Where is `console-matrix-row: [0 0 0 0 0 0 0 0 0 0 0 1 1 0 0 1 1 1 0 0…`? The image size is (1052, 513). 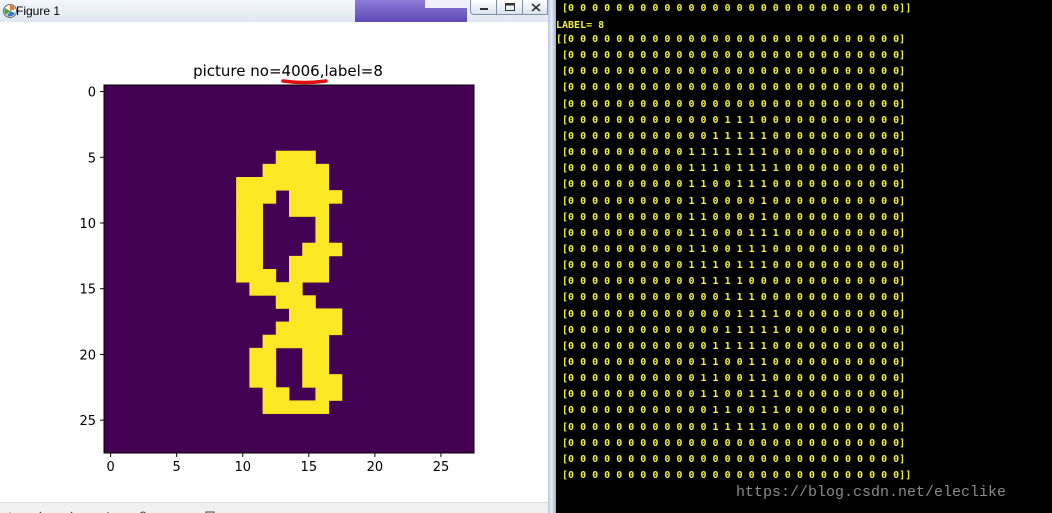 console-matrix-row: [0 0 0 0 0 0 0 0 0 0 0 1 1 0 0 1 1 1 0 0… is located at coordinates (731, 395).